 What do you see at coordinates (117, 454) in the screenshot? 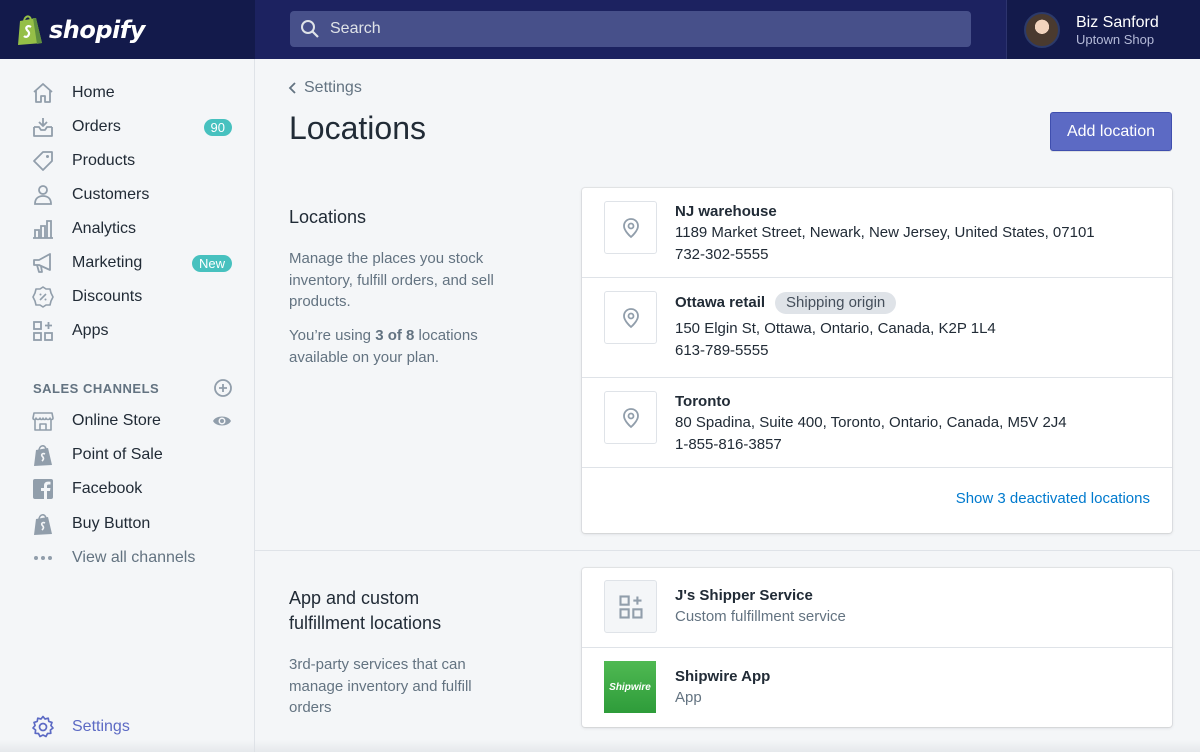
I see `sidebar-item-label: Point of Sale` at bounding box center [117, 454].